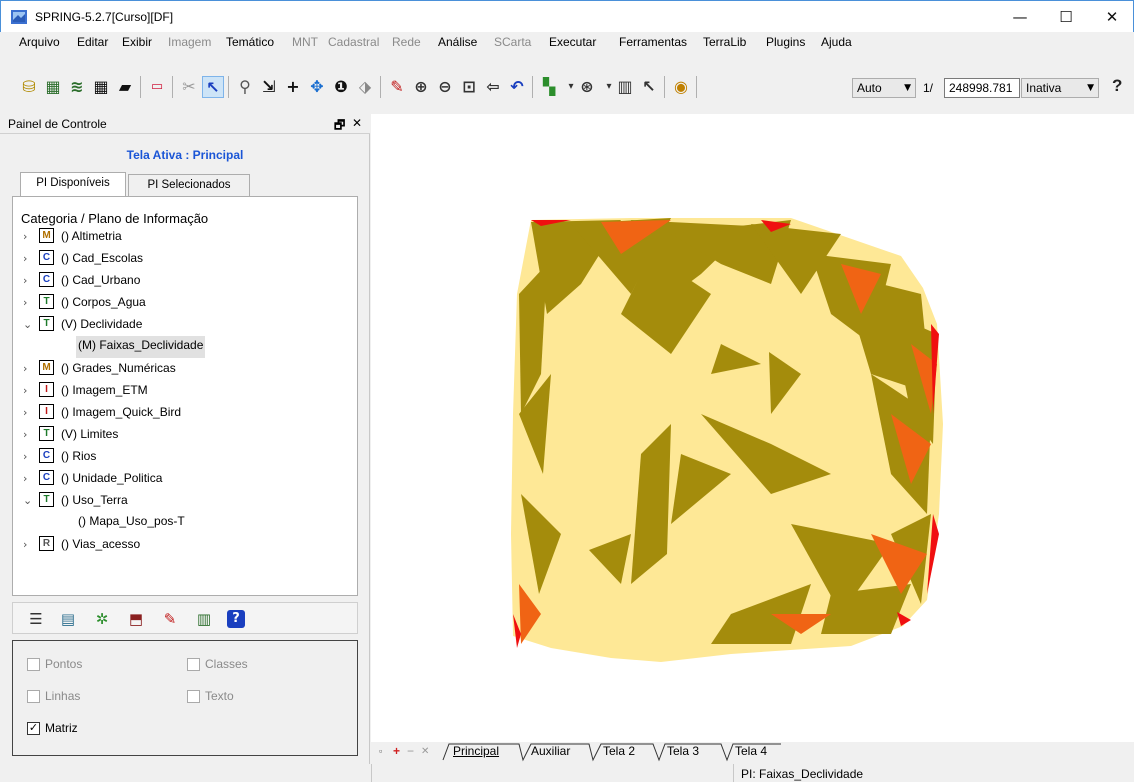  What do you see at coordinates (425, 751) in the screenshot?
I see `close-screen-icon: ✕` at bounding box center [425, 751].